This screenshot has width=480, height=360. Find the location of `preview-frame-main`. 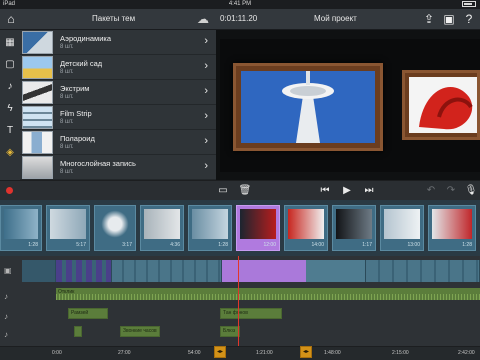

preview-frame-main is located at coordinates (308, 107).